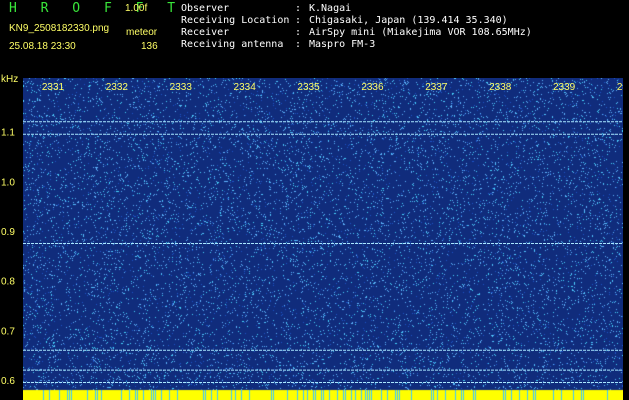  What do you see at coordinates (53, 87) in the screenshot?
I see `x-tick-label: 2331` at bounding box center [53, 87].